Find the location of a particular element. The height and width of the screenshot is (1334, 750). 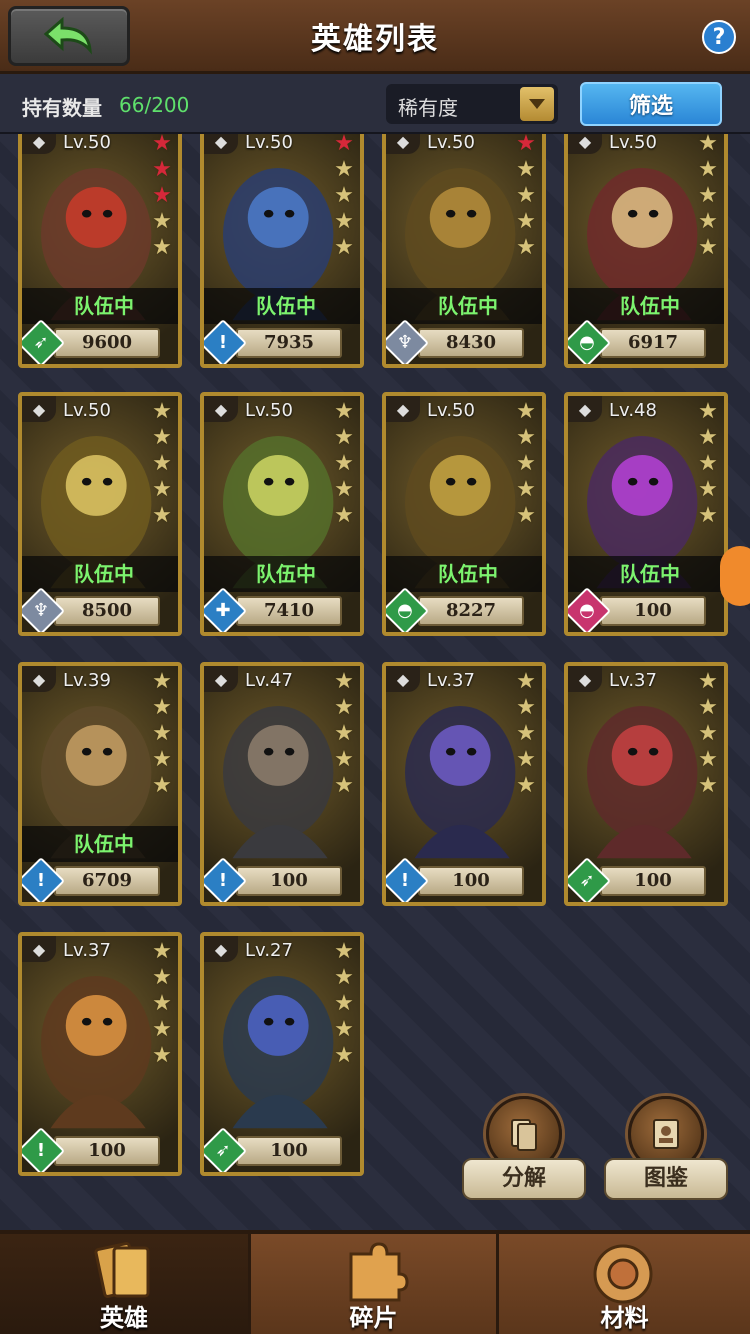

hero-card: ◆ Lv.39 ★ ★ ★ ★ ★ 队伍中 6709! is located at coordinates (100, 784).